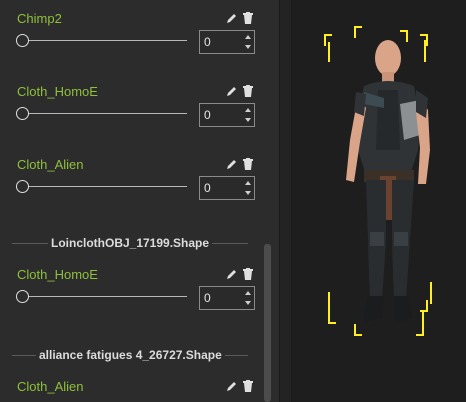  What do you see at coordinates (285, 201) in the screenshot?
I see `panel-splitter` at bounding box center [285, 201].